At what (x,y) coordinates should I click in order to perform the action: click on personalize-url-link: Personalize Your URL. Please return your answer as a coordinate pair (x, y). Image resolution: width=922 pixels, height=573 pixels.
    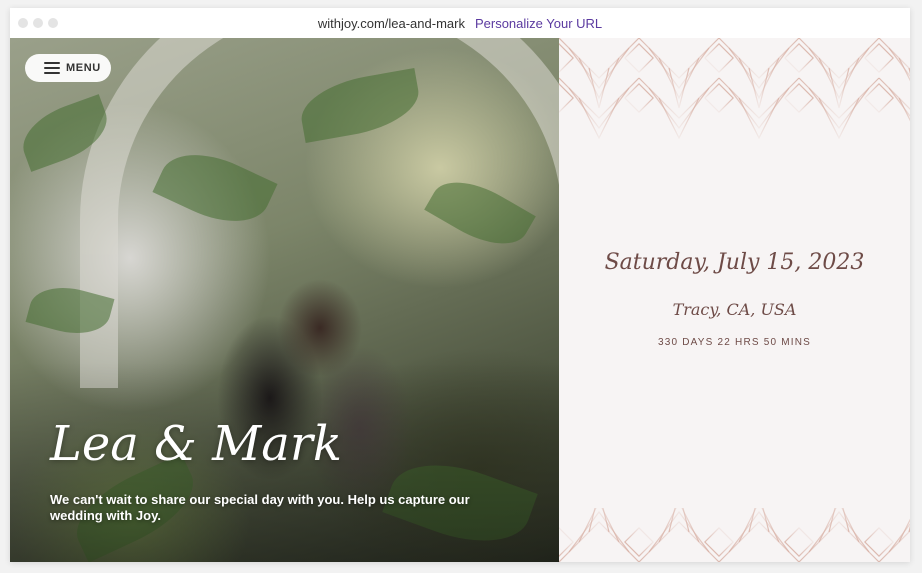
    Looking at the image, I should click on (538, 23).